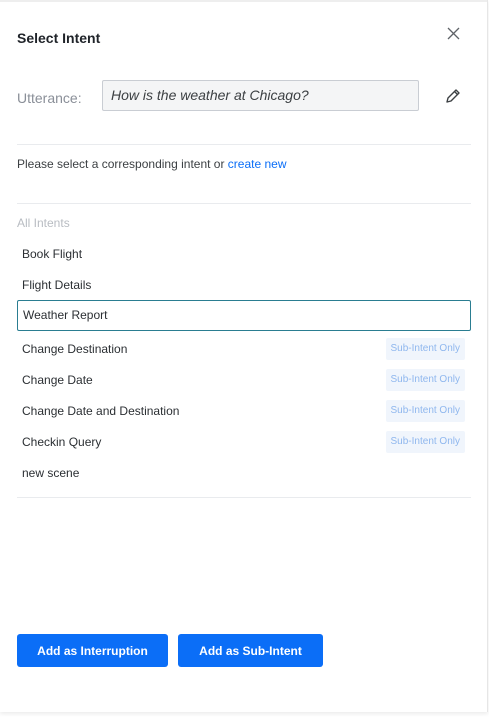 This screenshot has width=489, height=717. What do you see at coordinates (243, 1) in the screenshot?
I see `top-edge` at bounding box center [243, 1].